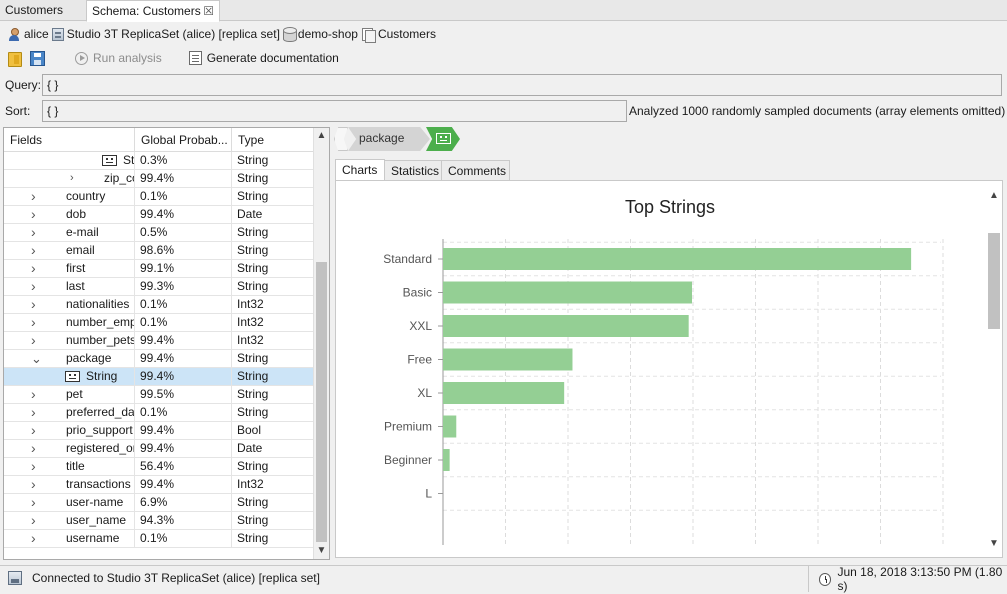 The width and height of the screenshot is (1007, 594). What do you see at coordinates (159, 323) in the screenshot?
I see `table-row: › number_emp 0.1% Int32` at bounding box center [159, 323].